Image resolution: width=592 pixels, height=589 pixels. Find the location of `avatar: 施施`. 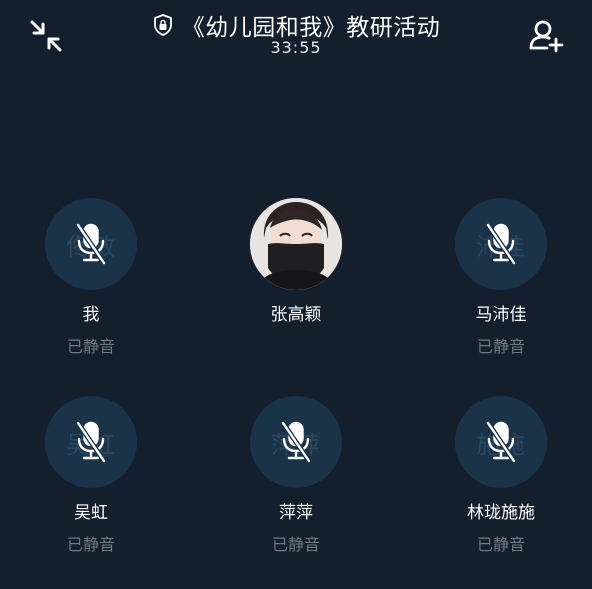

avatar: 施施 is located at coordinates (501, 442).